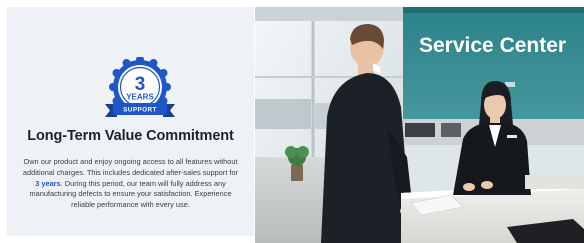  I want to click on wall-sign: Service Center, so click(492, 45).